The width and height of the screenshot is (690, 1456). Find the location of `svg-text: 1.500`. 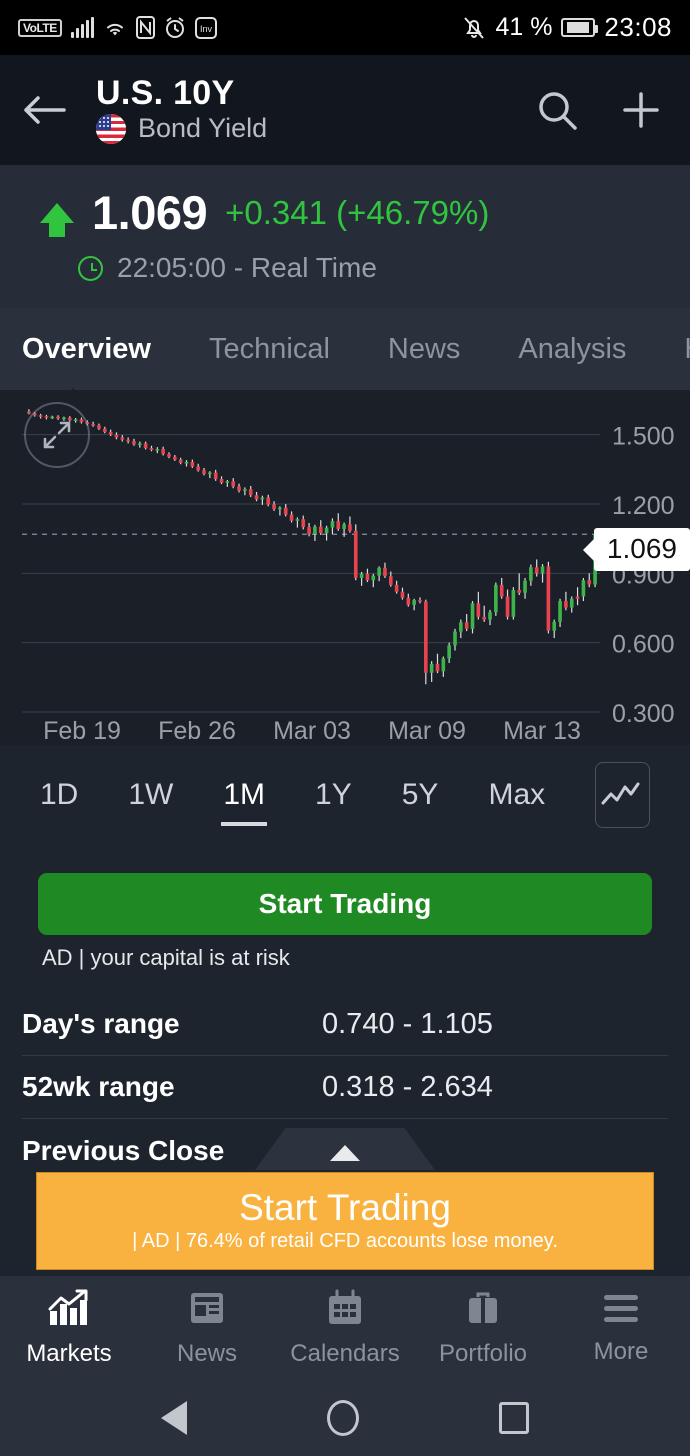

svg-text: 1.500 is located at coordinates (643, 437).